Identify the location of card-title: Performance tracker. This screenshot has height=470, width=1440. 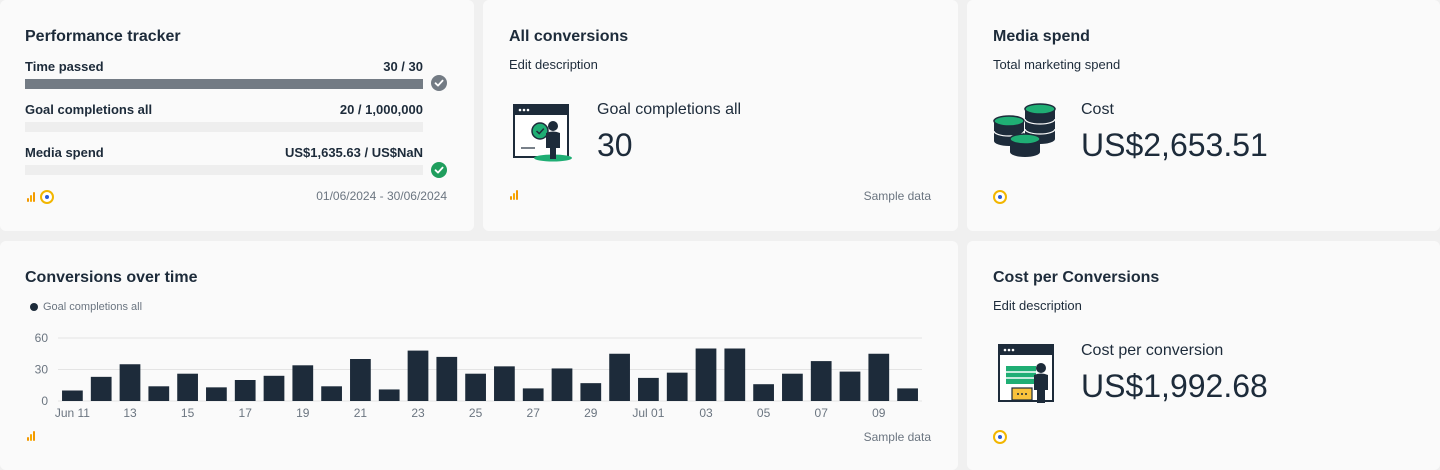
(103, 36).